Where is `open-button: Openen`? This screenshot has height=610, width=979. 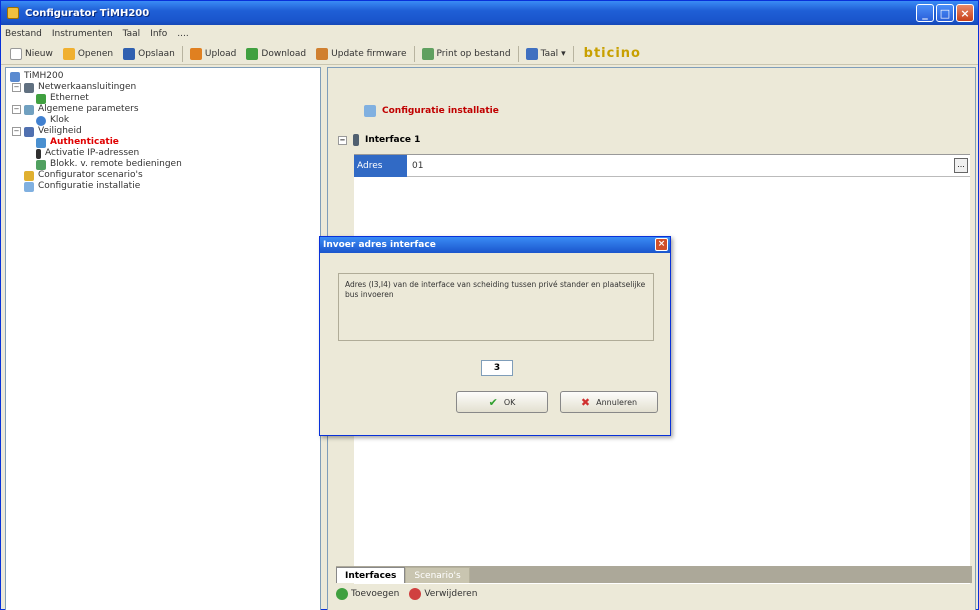 open-button: Openen is located at coordinates (88, 54).